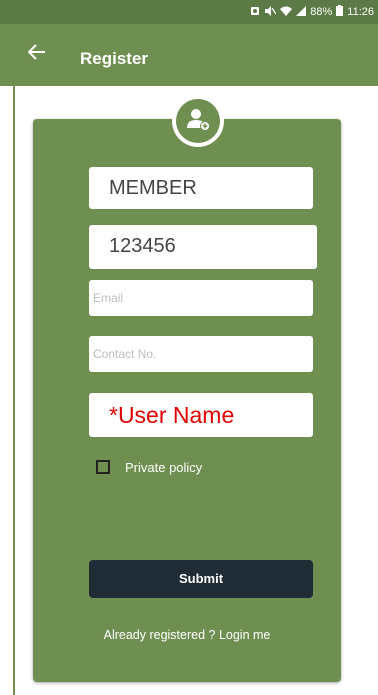  Describe the element at coordinates (201, 415) in the screenshot. I see `username-field: *User Name` at that location.